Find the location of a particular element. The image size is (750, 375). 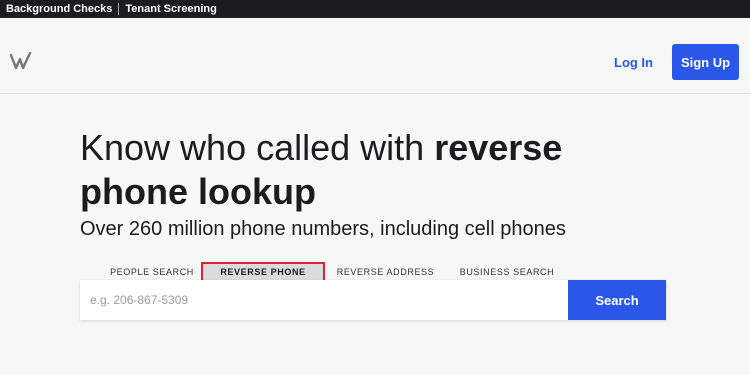

tenant-screening-link: Tenant Screening is located at coordinates (170, 9).